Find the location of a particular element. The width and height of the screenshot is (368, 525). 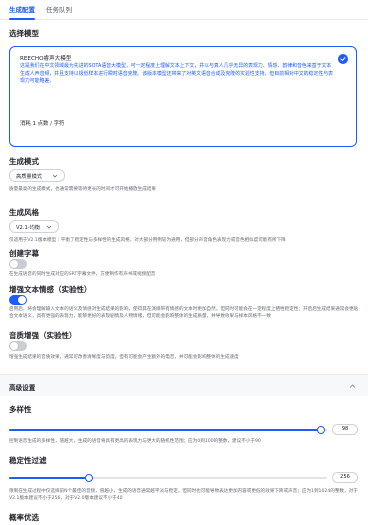

stability-slider-fill is located at coordinates (49, 478).